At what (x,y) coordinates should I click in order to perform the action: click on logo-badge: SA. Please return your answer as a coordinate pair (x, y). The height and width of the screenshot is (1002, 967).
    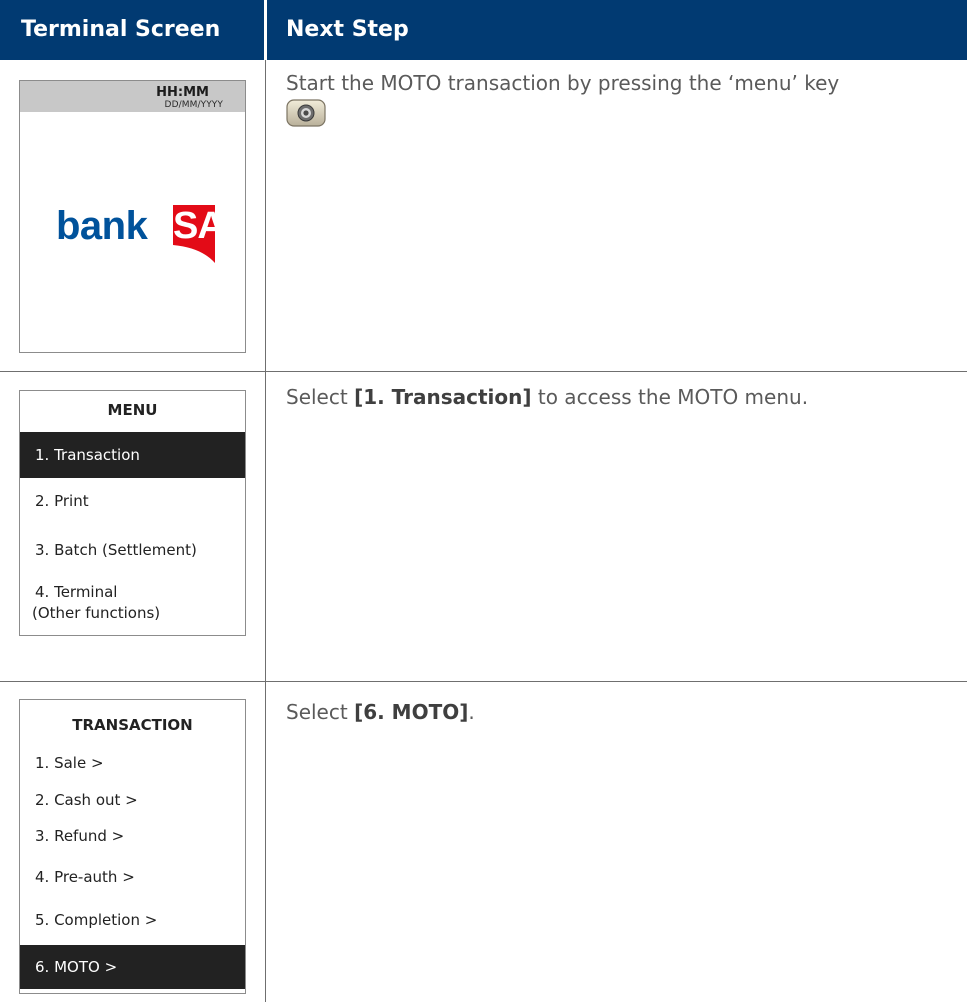
    Looking at the image, I should click on (199, 234).